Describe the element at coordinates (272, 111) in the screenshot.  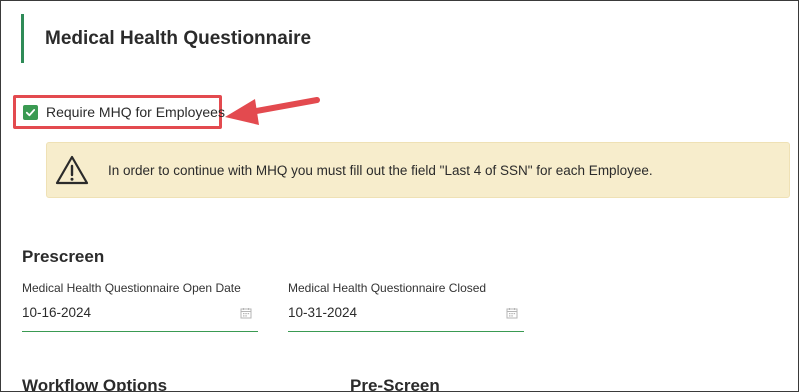
I see `annotation-arrow-icon` at that location.